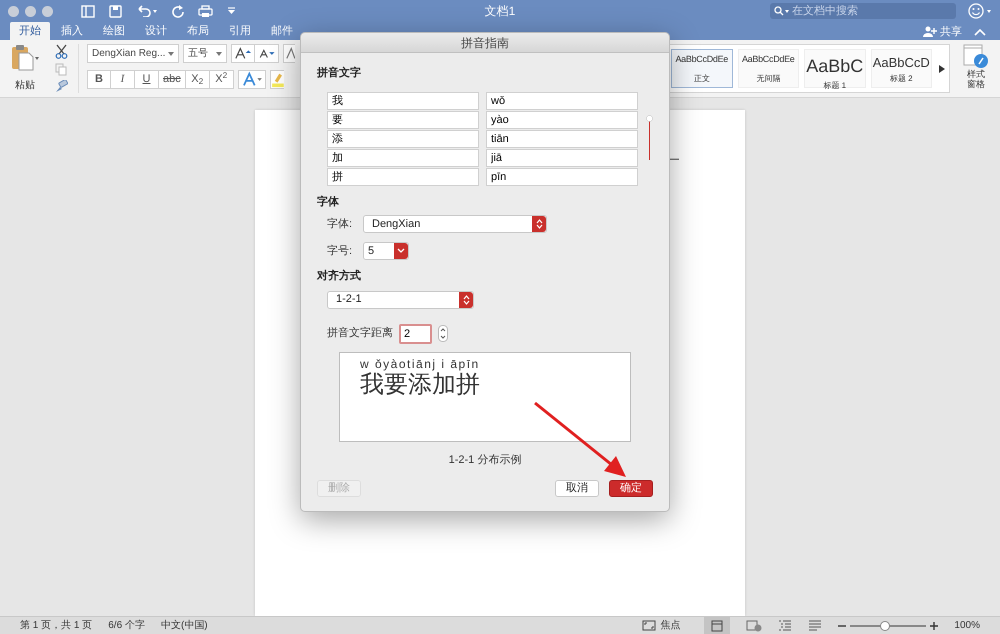 This screenshot has width=1000, height=634. I want to click on preview-caption: 1-2-1 分布示例, so click(485, 460).